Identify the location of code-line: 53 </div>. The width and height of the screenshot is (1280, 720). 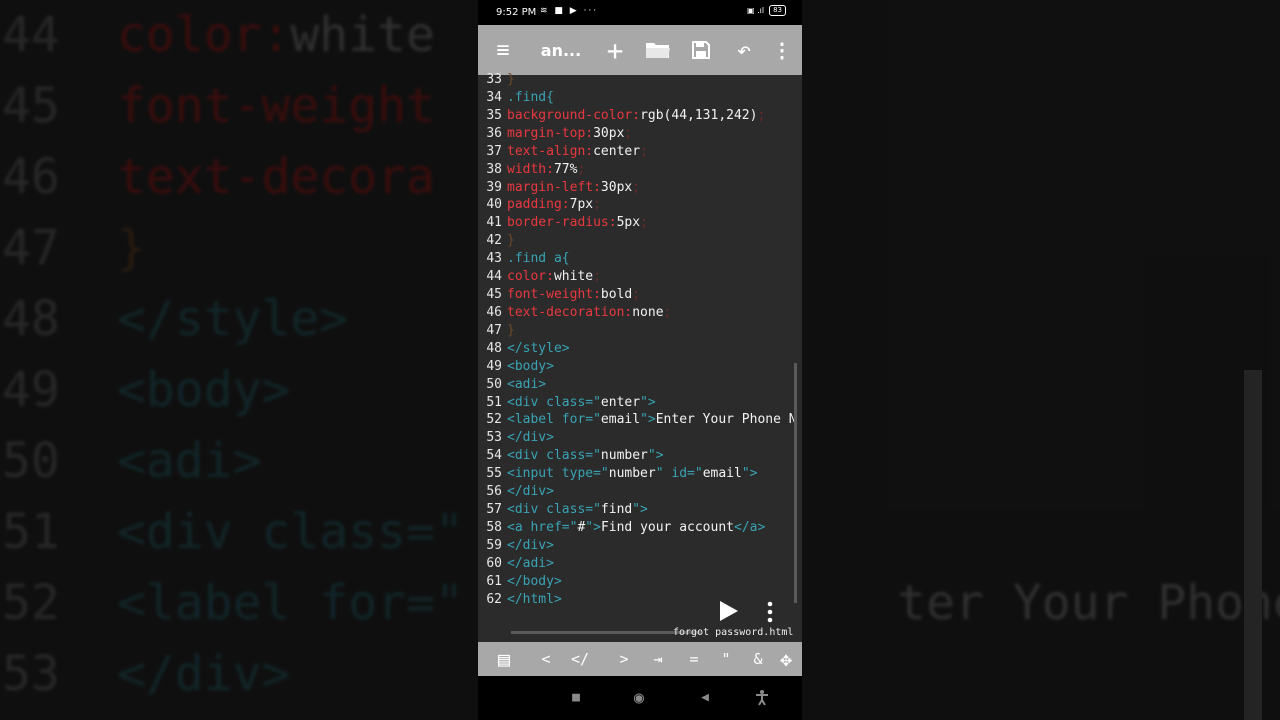
(640, 438).